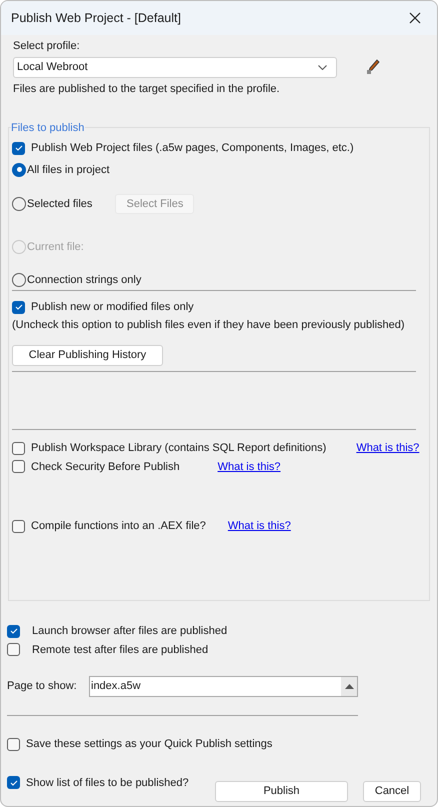  Describe the element at coordinates (47, 46) in the screenshot. I see `profile-label: Select profile:` at that location.